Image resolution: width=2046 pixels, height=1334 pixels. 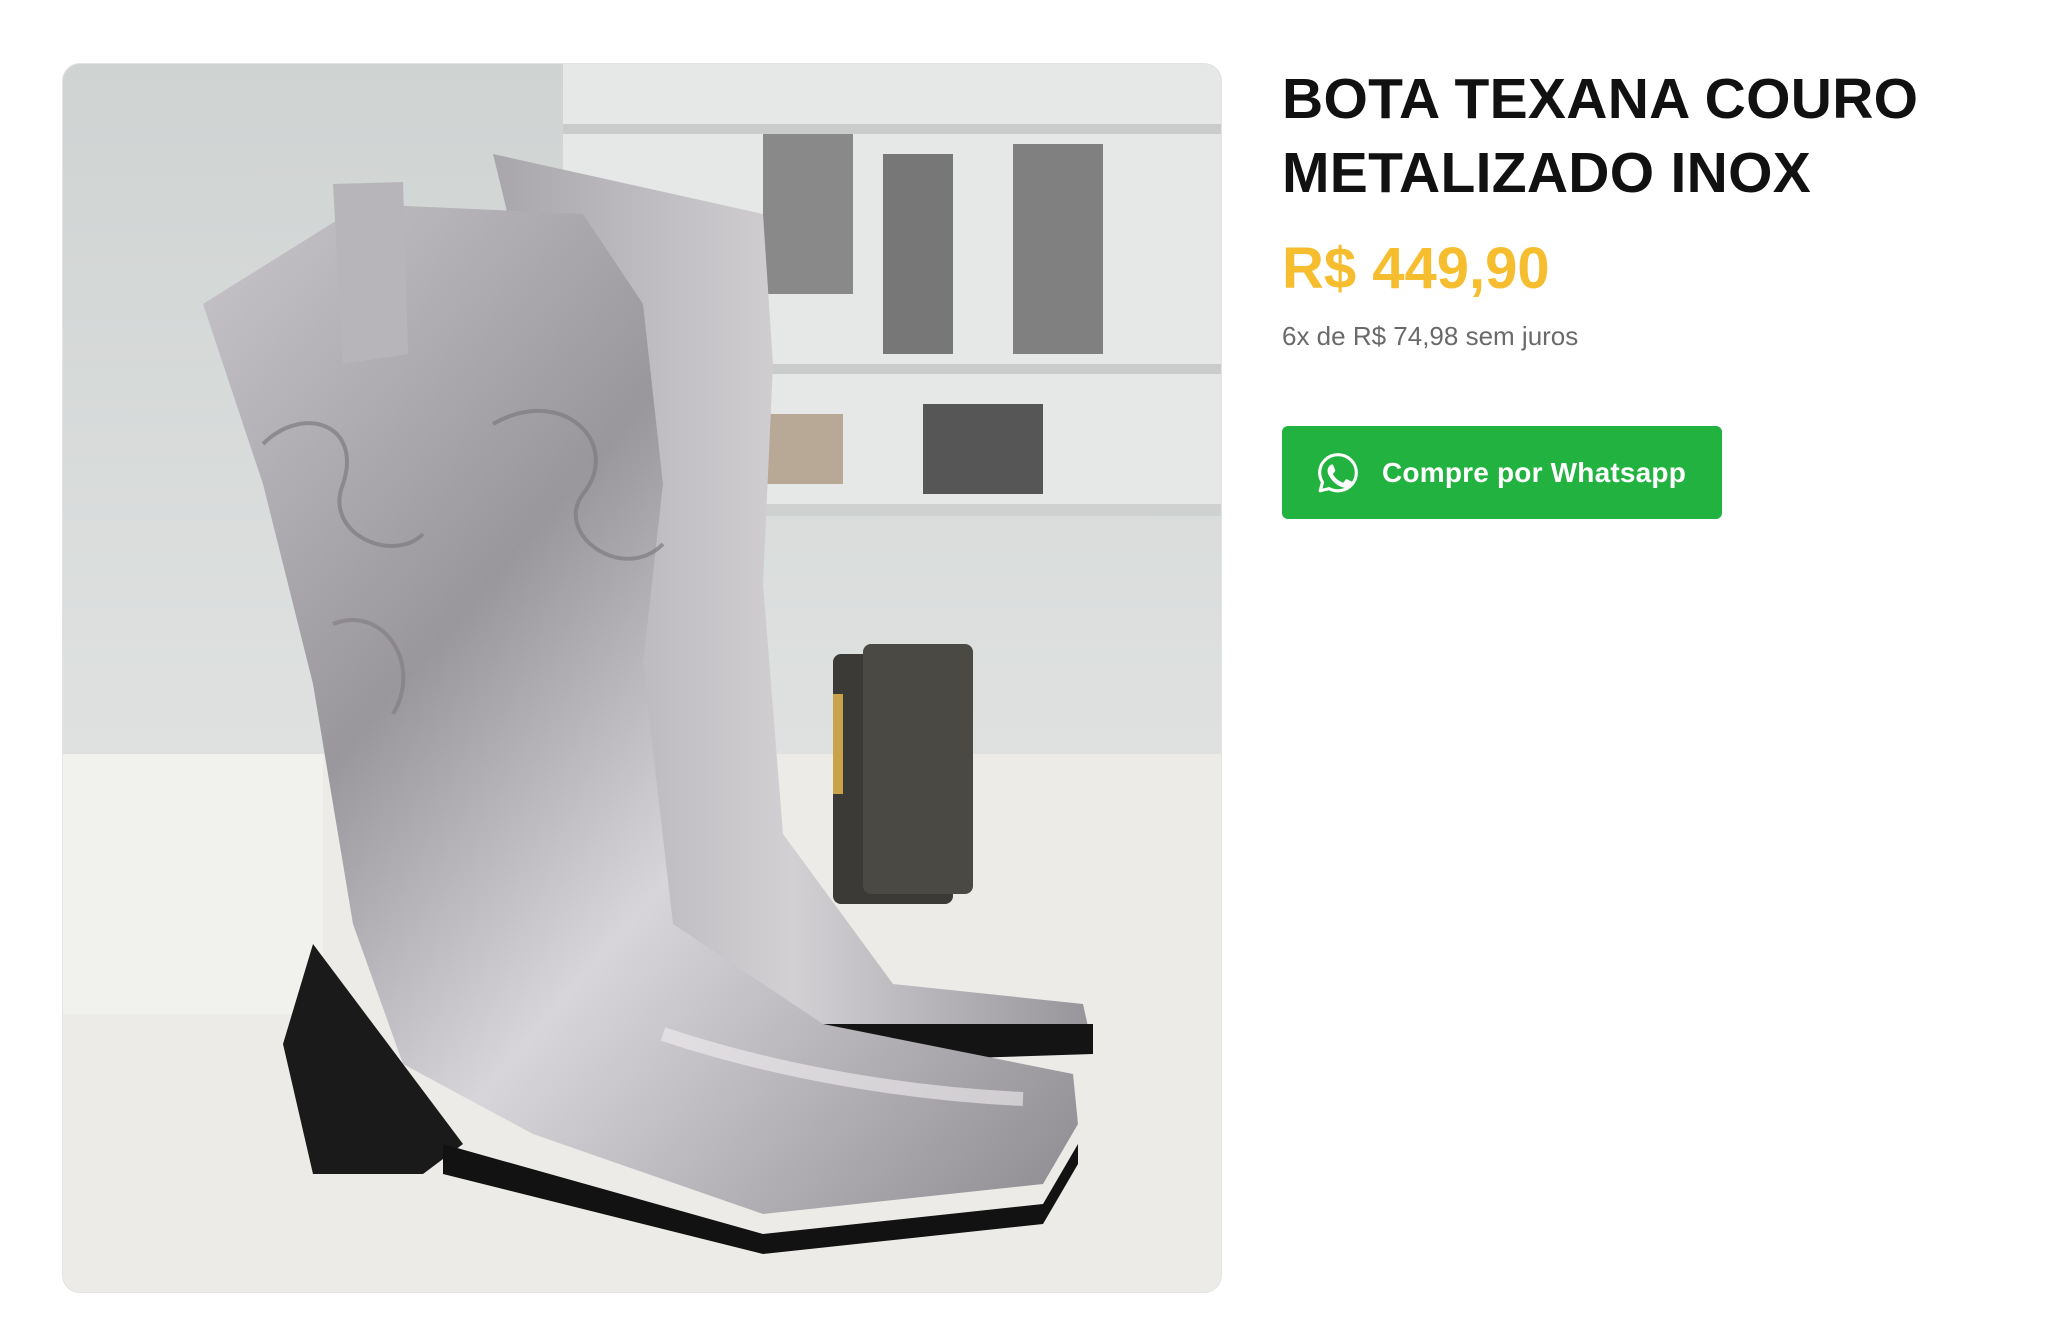 What do you see at coordinates (1416, 268) in the screenshot?
I see `product-price: R$ 449,90` at bounding box center [1416, 268].